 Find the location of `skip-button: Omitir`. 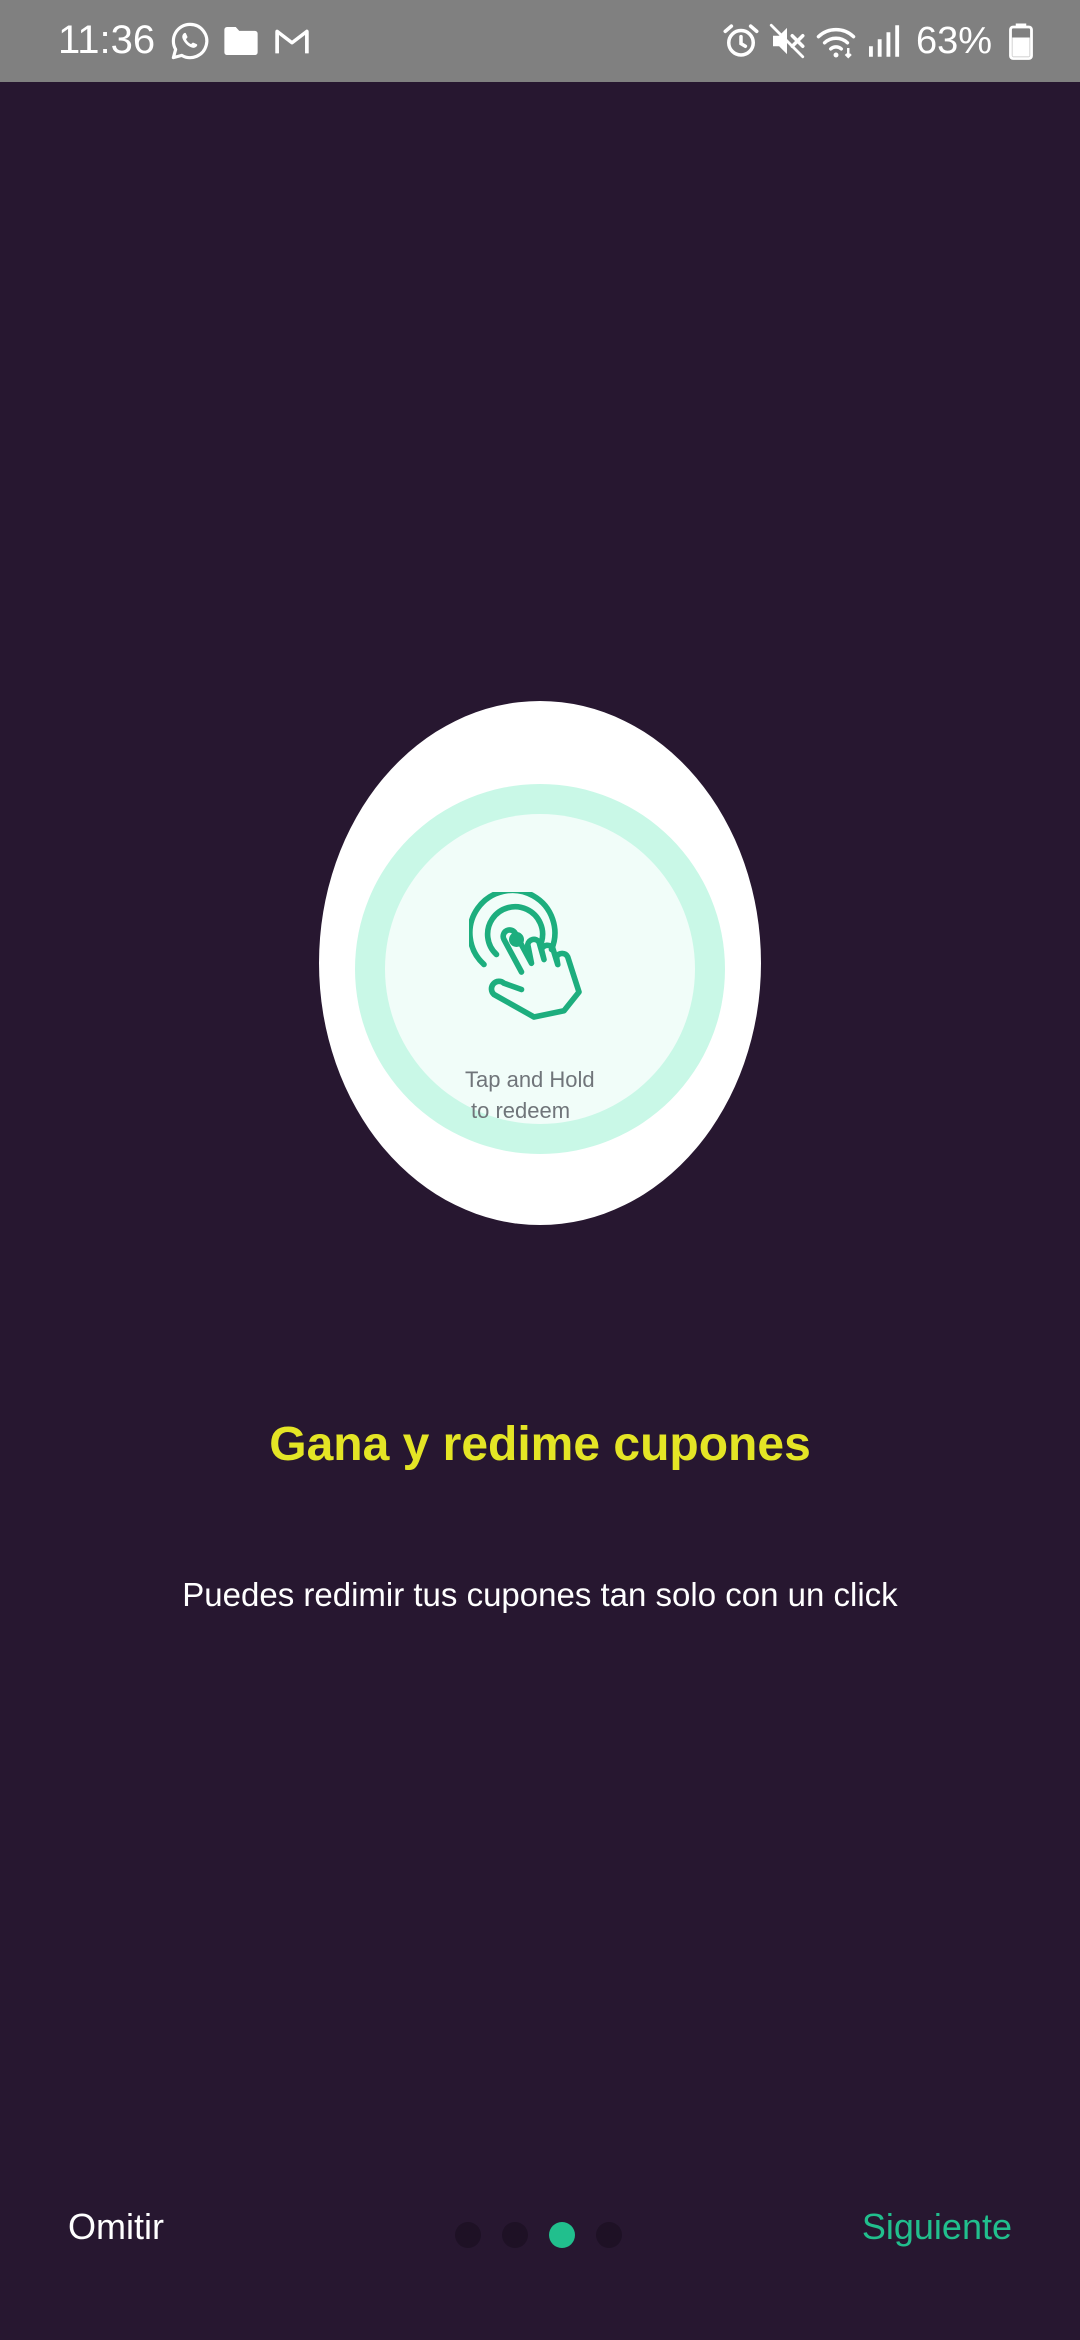

skip-button: Omitir is located at coordinates (116, 2227).